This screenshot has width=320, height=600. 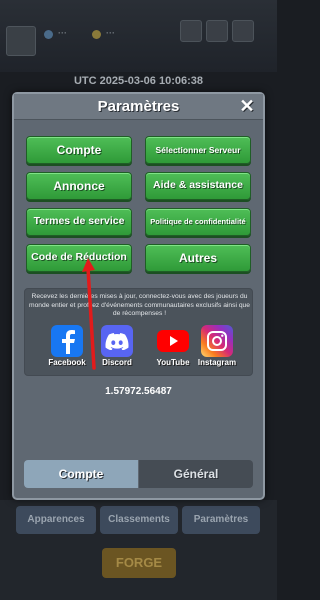 What do you see at coordinates (67, 341) in the screenshot?
I see `facebook-icon` at bounding box center [67, 341].